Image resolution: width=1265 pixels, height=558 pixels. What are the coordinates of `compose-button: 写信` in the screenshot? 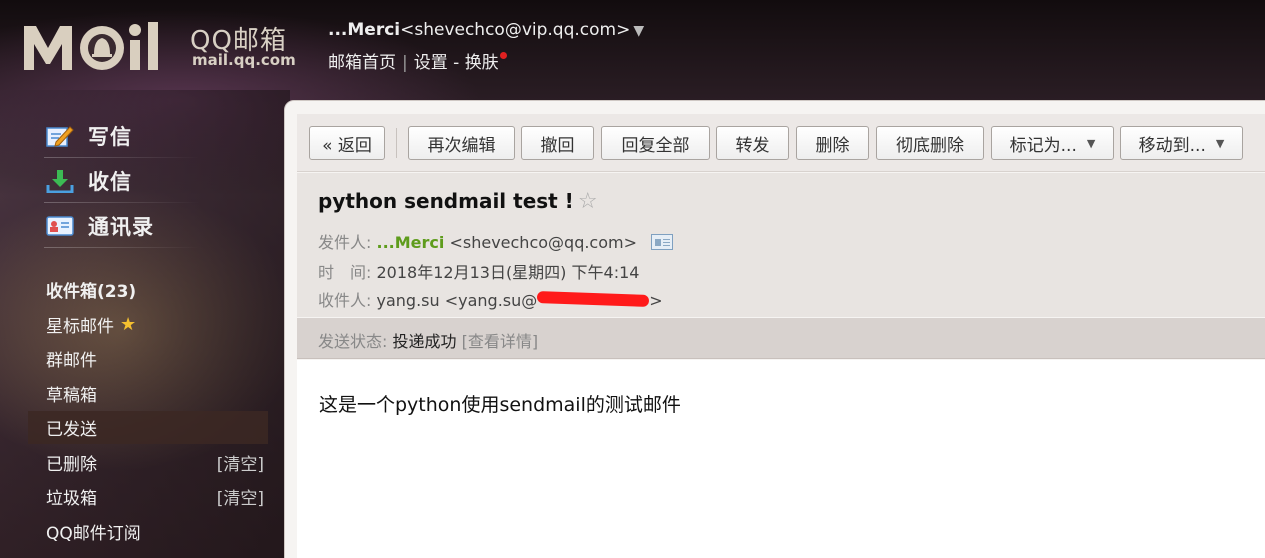 It's located at (89, 136).